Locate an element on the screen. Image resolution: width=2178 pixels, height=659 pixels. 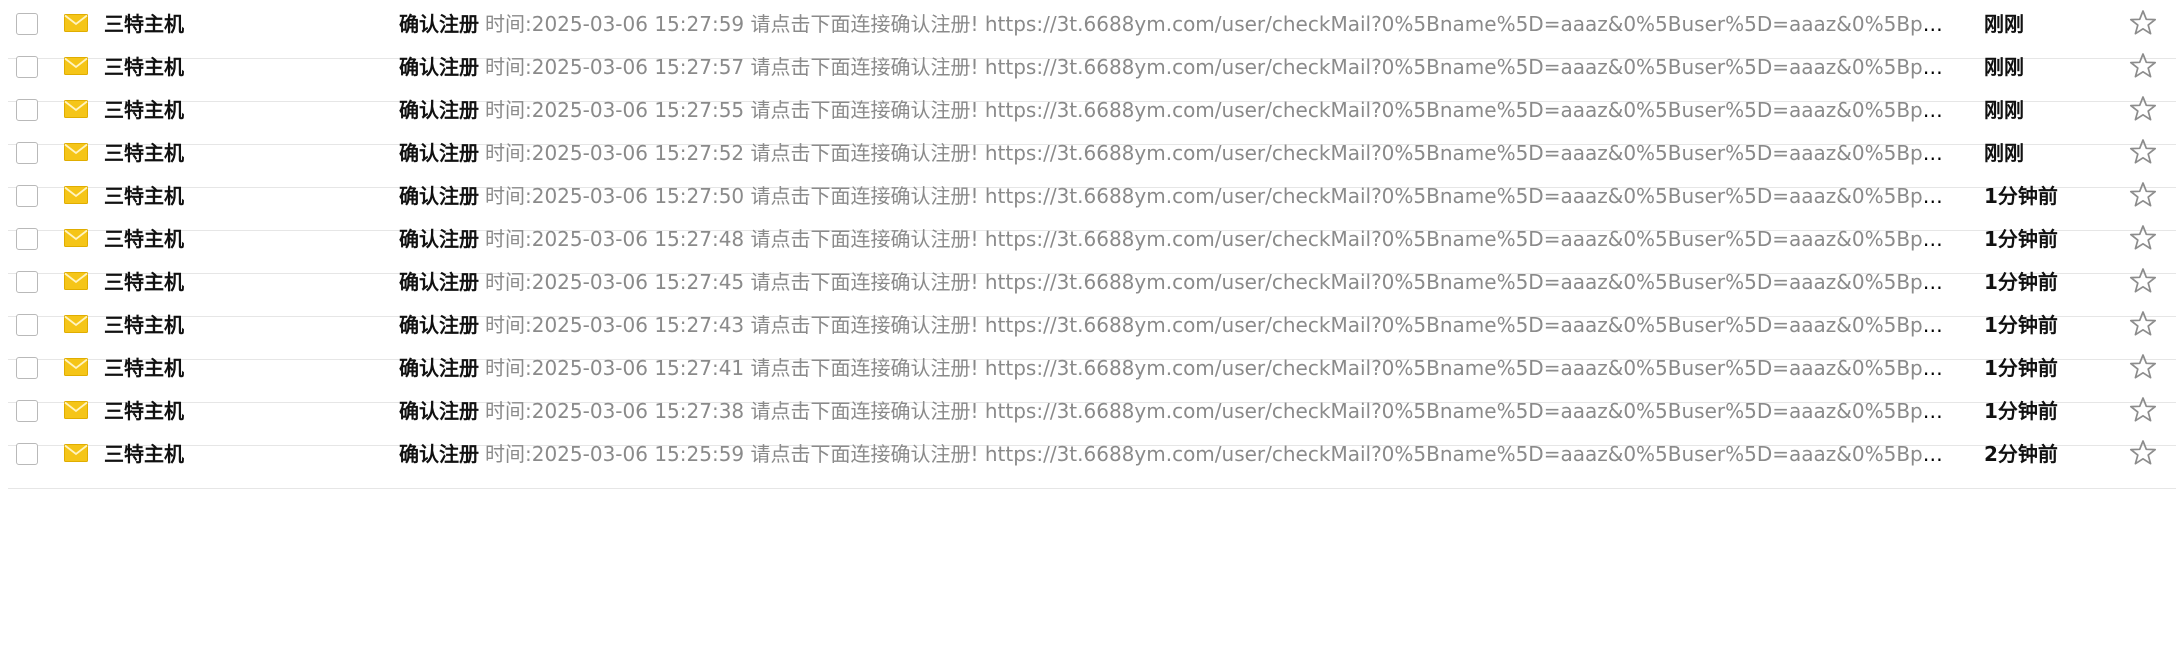
received-time: 2分钟前 is located at coordinates (2021, 454).